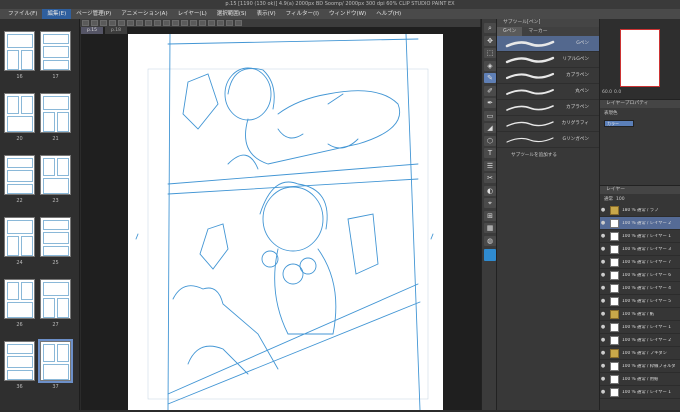 Image resolution: width=680 pixels, height=412 pixels. I want to click on eraser-icon: ◍, so click(490, 240).